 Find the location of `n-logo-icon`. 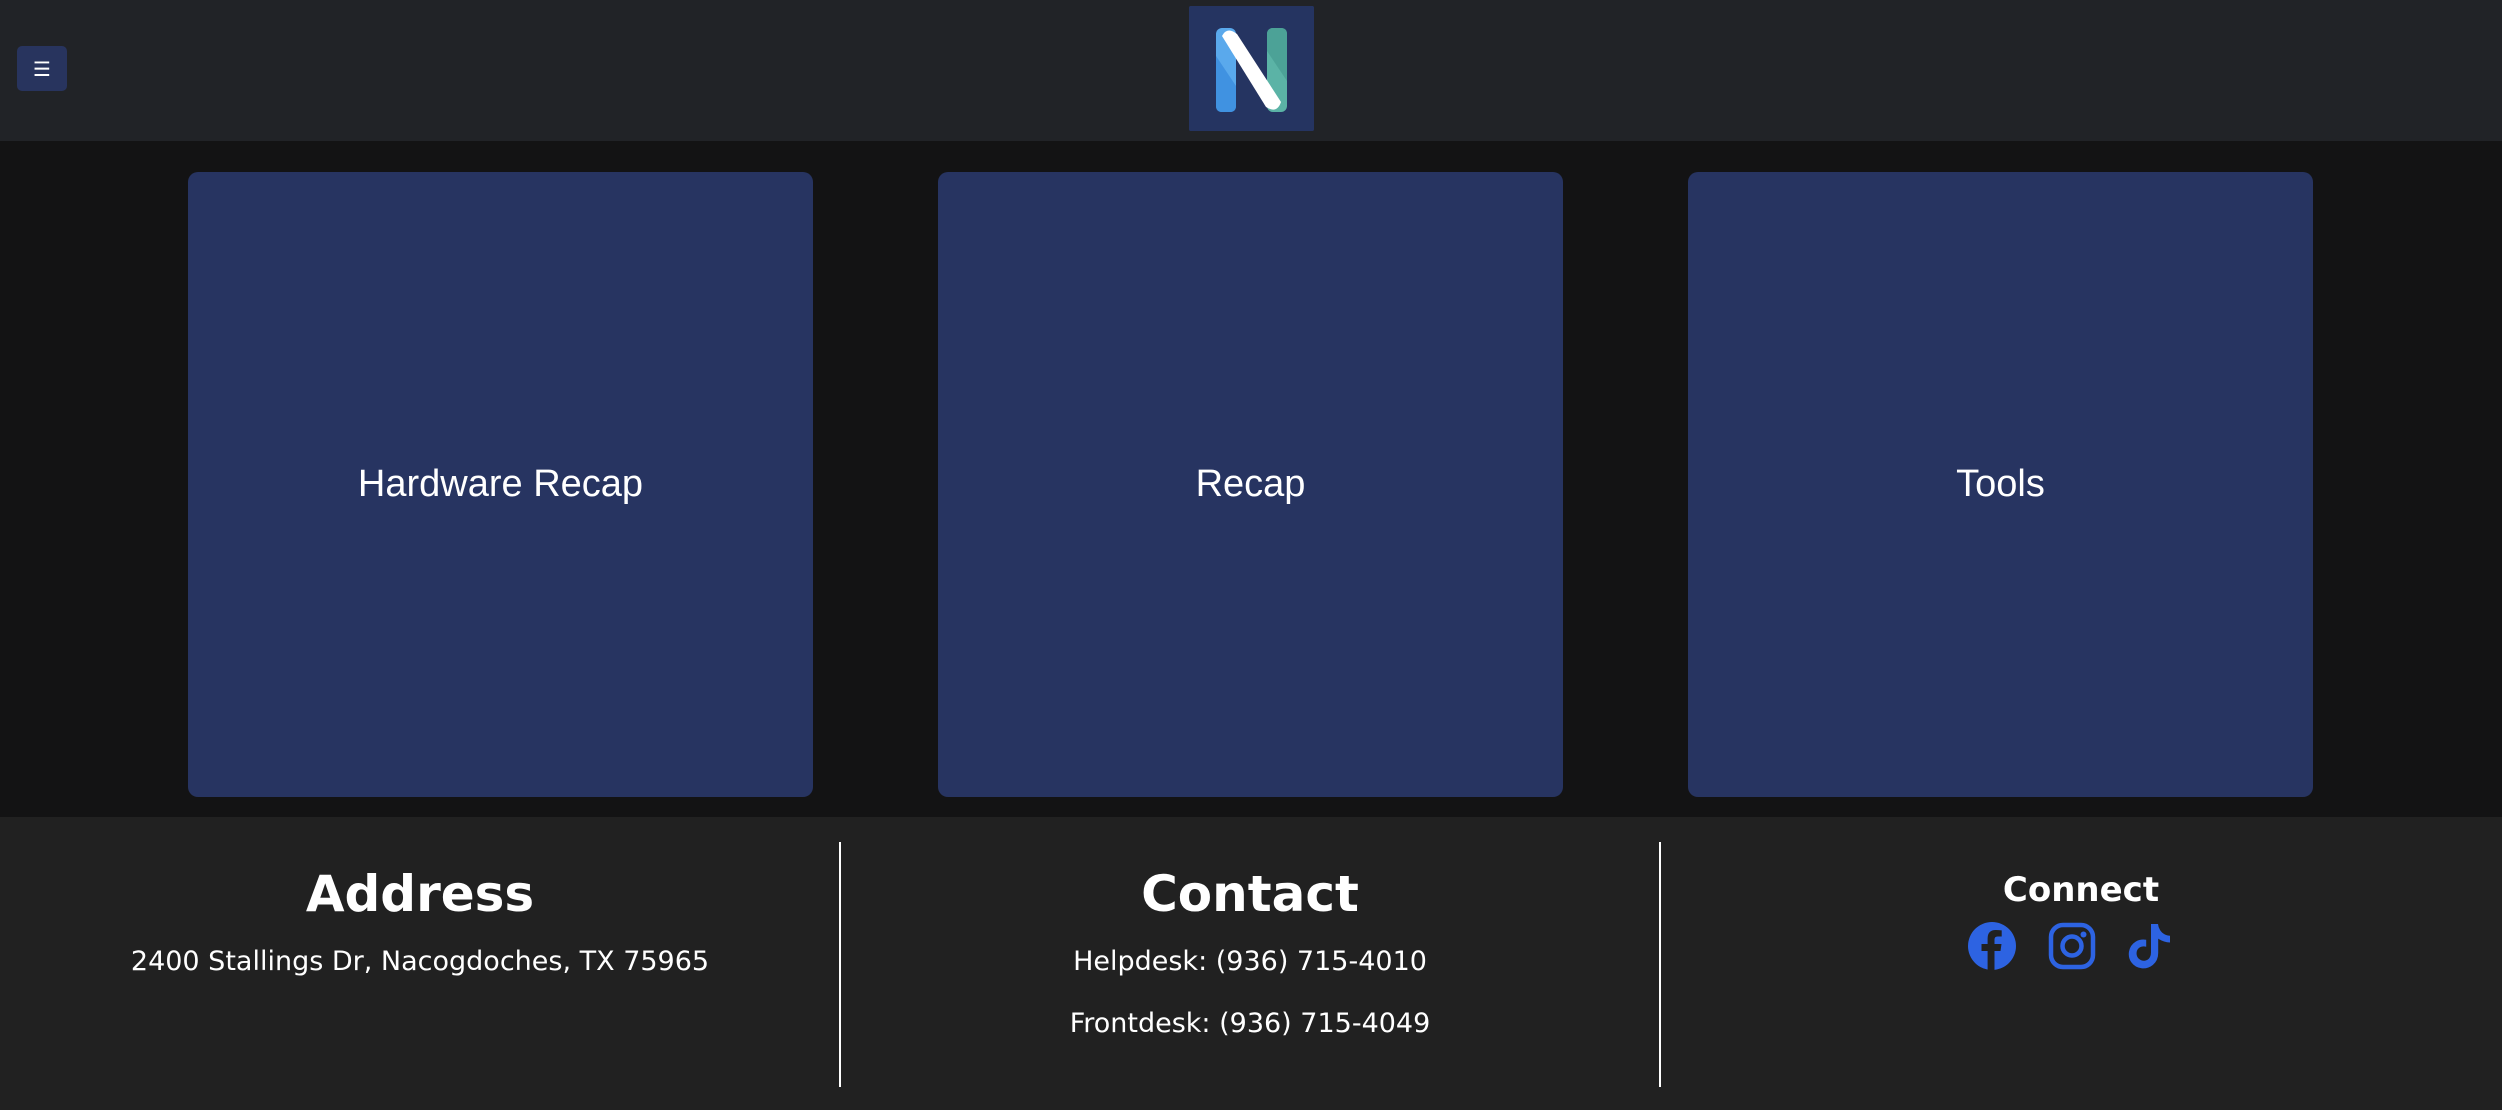

n-logo-icon is located at coordinates (1251, 68).